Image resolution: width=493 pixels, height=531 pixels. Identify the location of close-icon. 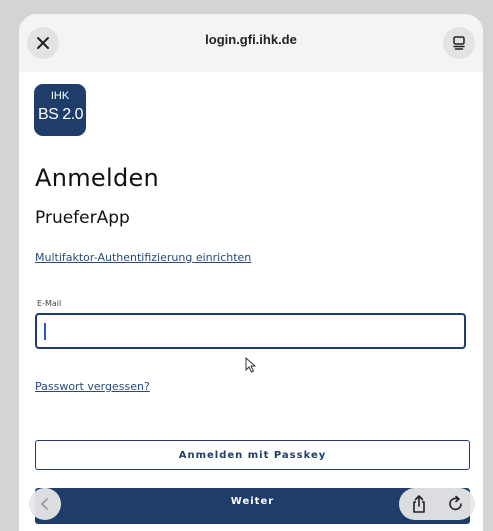
(43, 43).